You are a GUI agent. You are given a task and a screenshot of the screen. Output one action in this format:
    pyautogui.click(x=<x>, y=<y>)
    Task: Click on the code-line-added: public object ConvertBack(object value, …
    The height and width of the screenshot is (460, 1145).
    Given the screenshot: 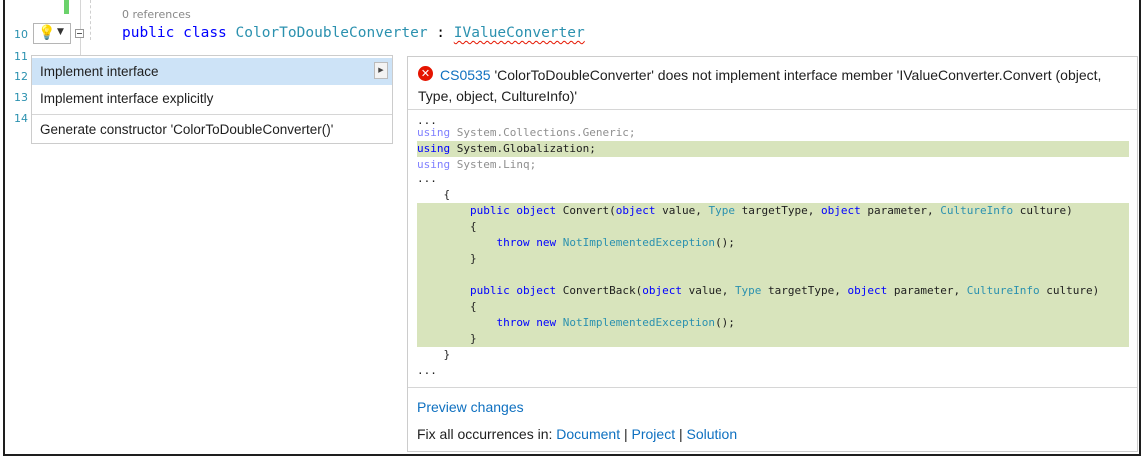 What is the action you would take?
    pyautogui.click(x=773, y=291)
    